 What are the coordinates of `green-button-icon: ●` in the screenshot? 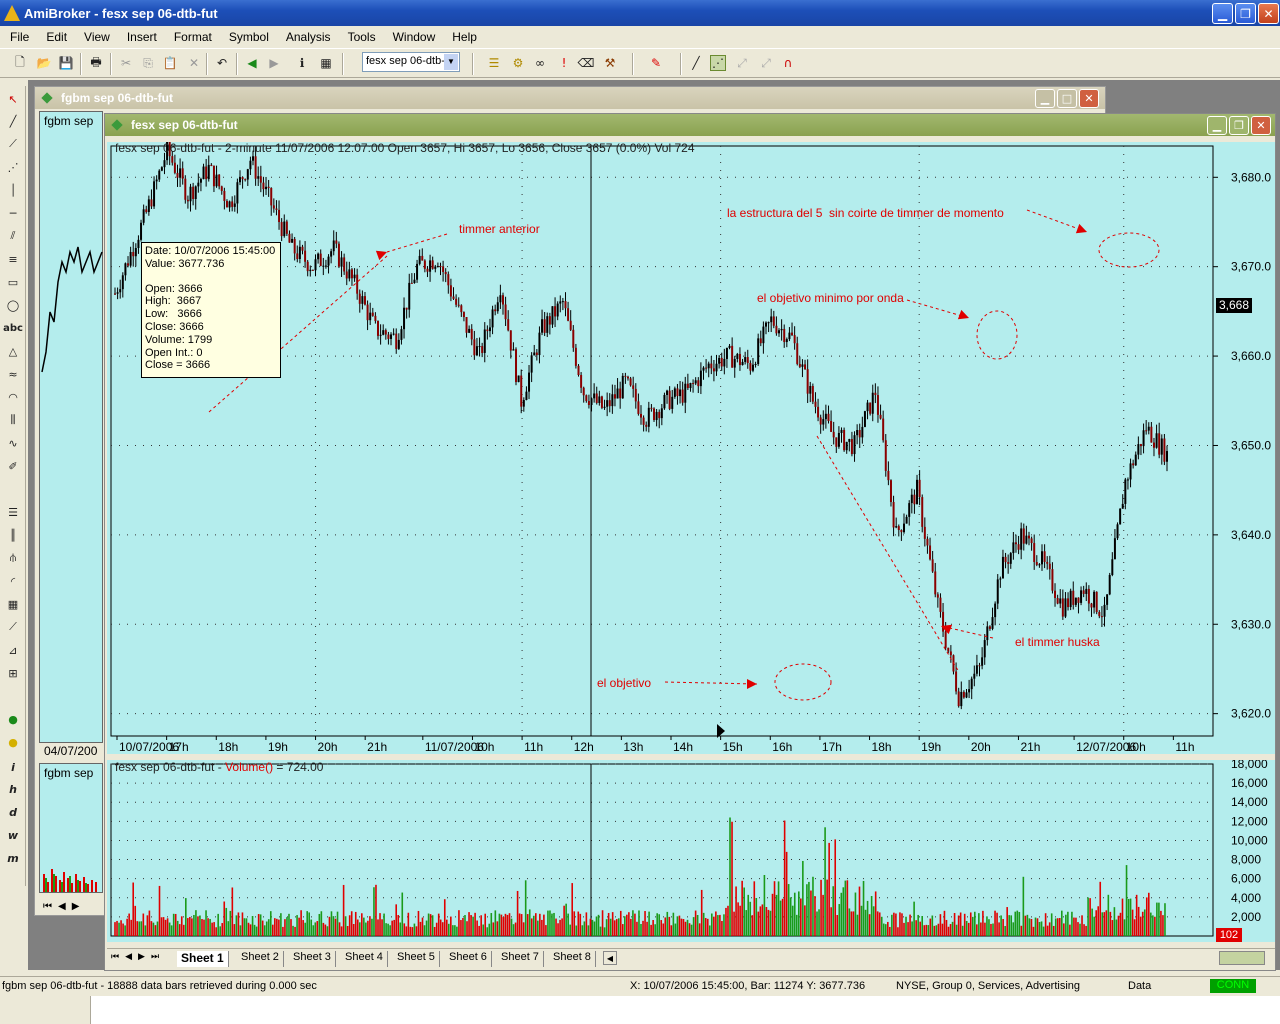 It's located at (13, 719).